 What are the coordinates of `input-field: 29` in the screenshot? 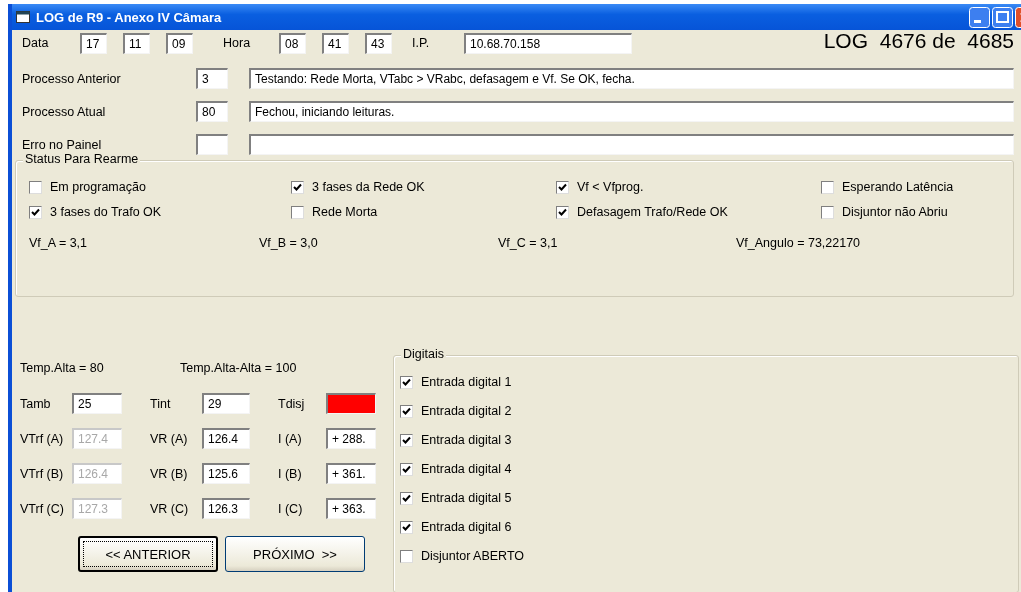 It's located at (226, 403).